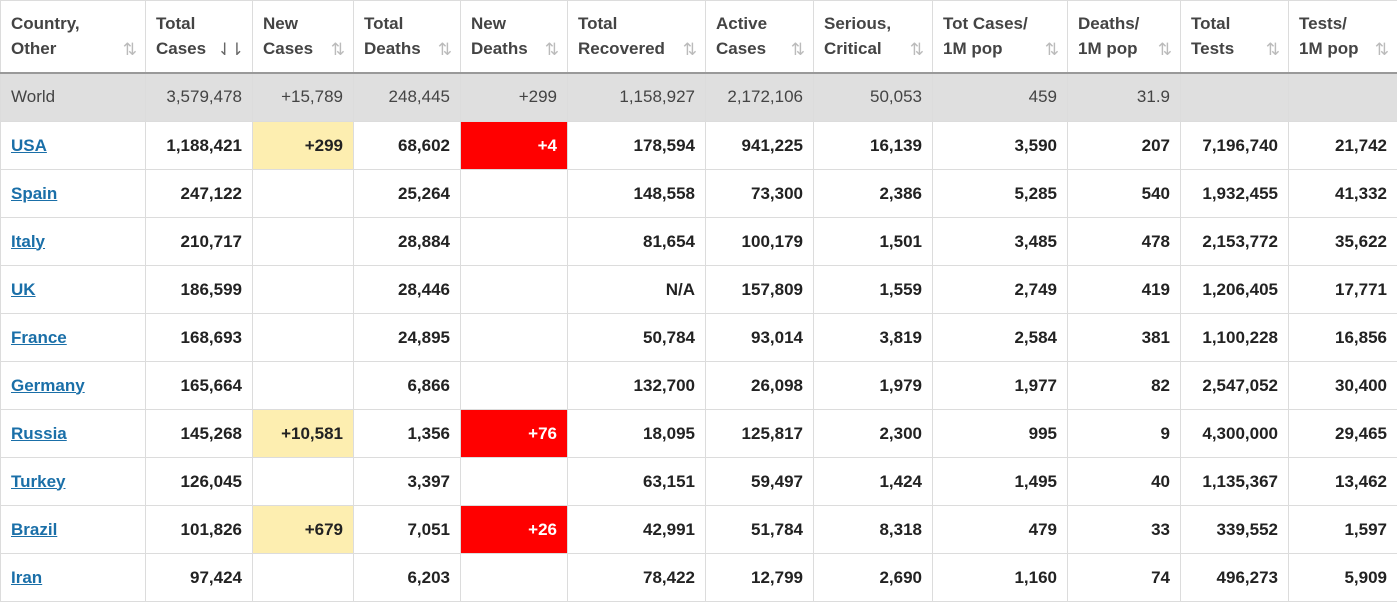  Describe the element at coordinates (760, 97) in the screenshot. I see `cell-active-cases: 2,172,106` at that location.